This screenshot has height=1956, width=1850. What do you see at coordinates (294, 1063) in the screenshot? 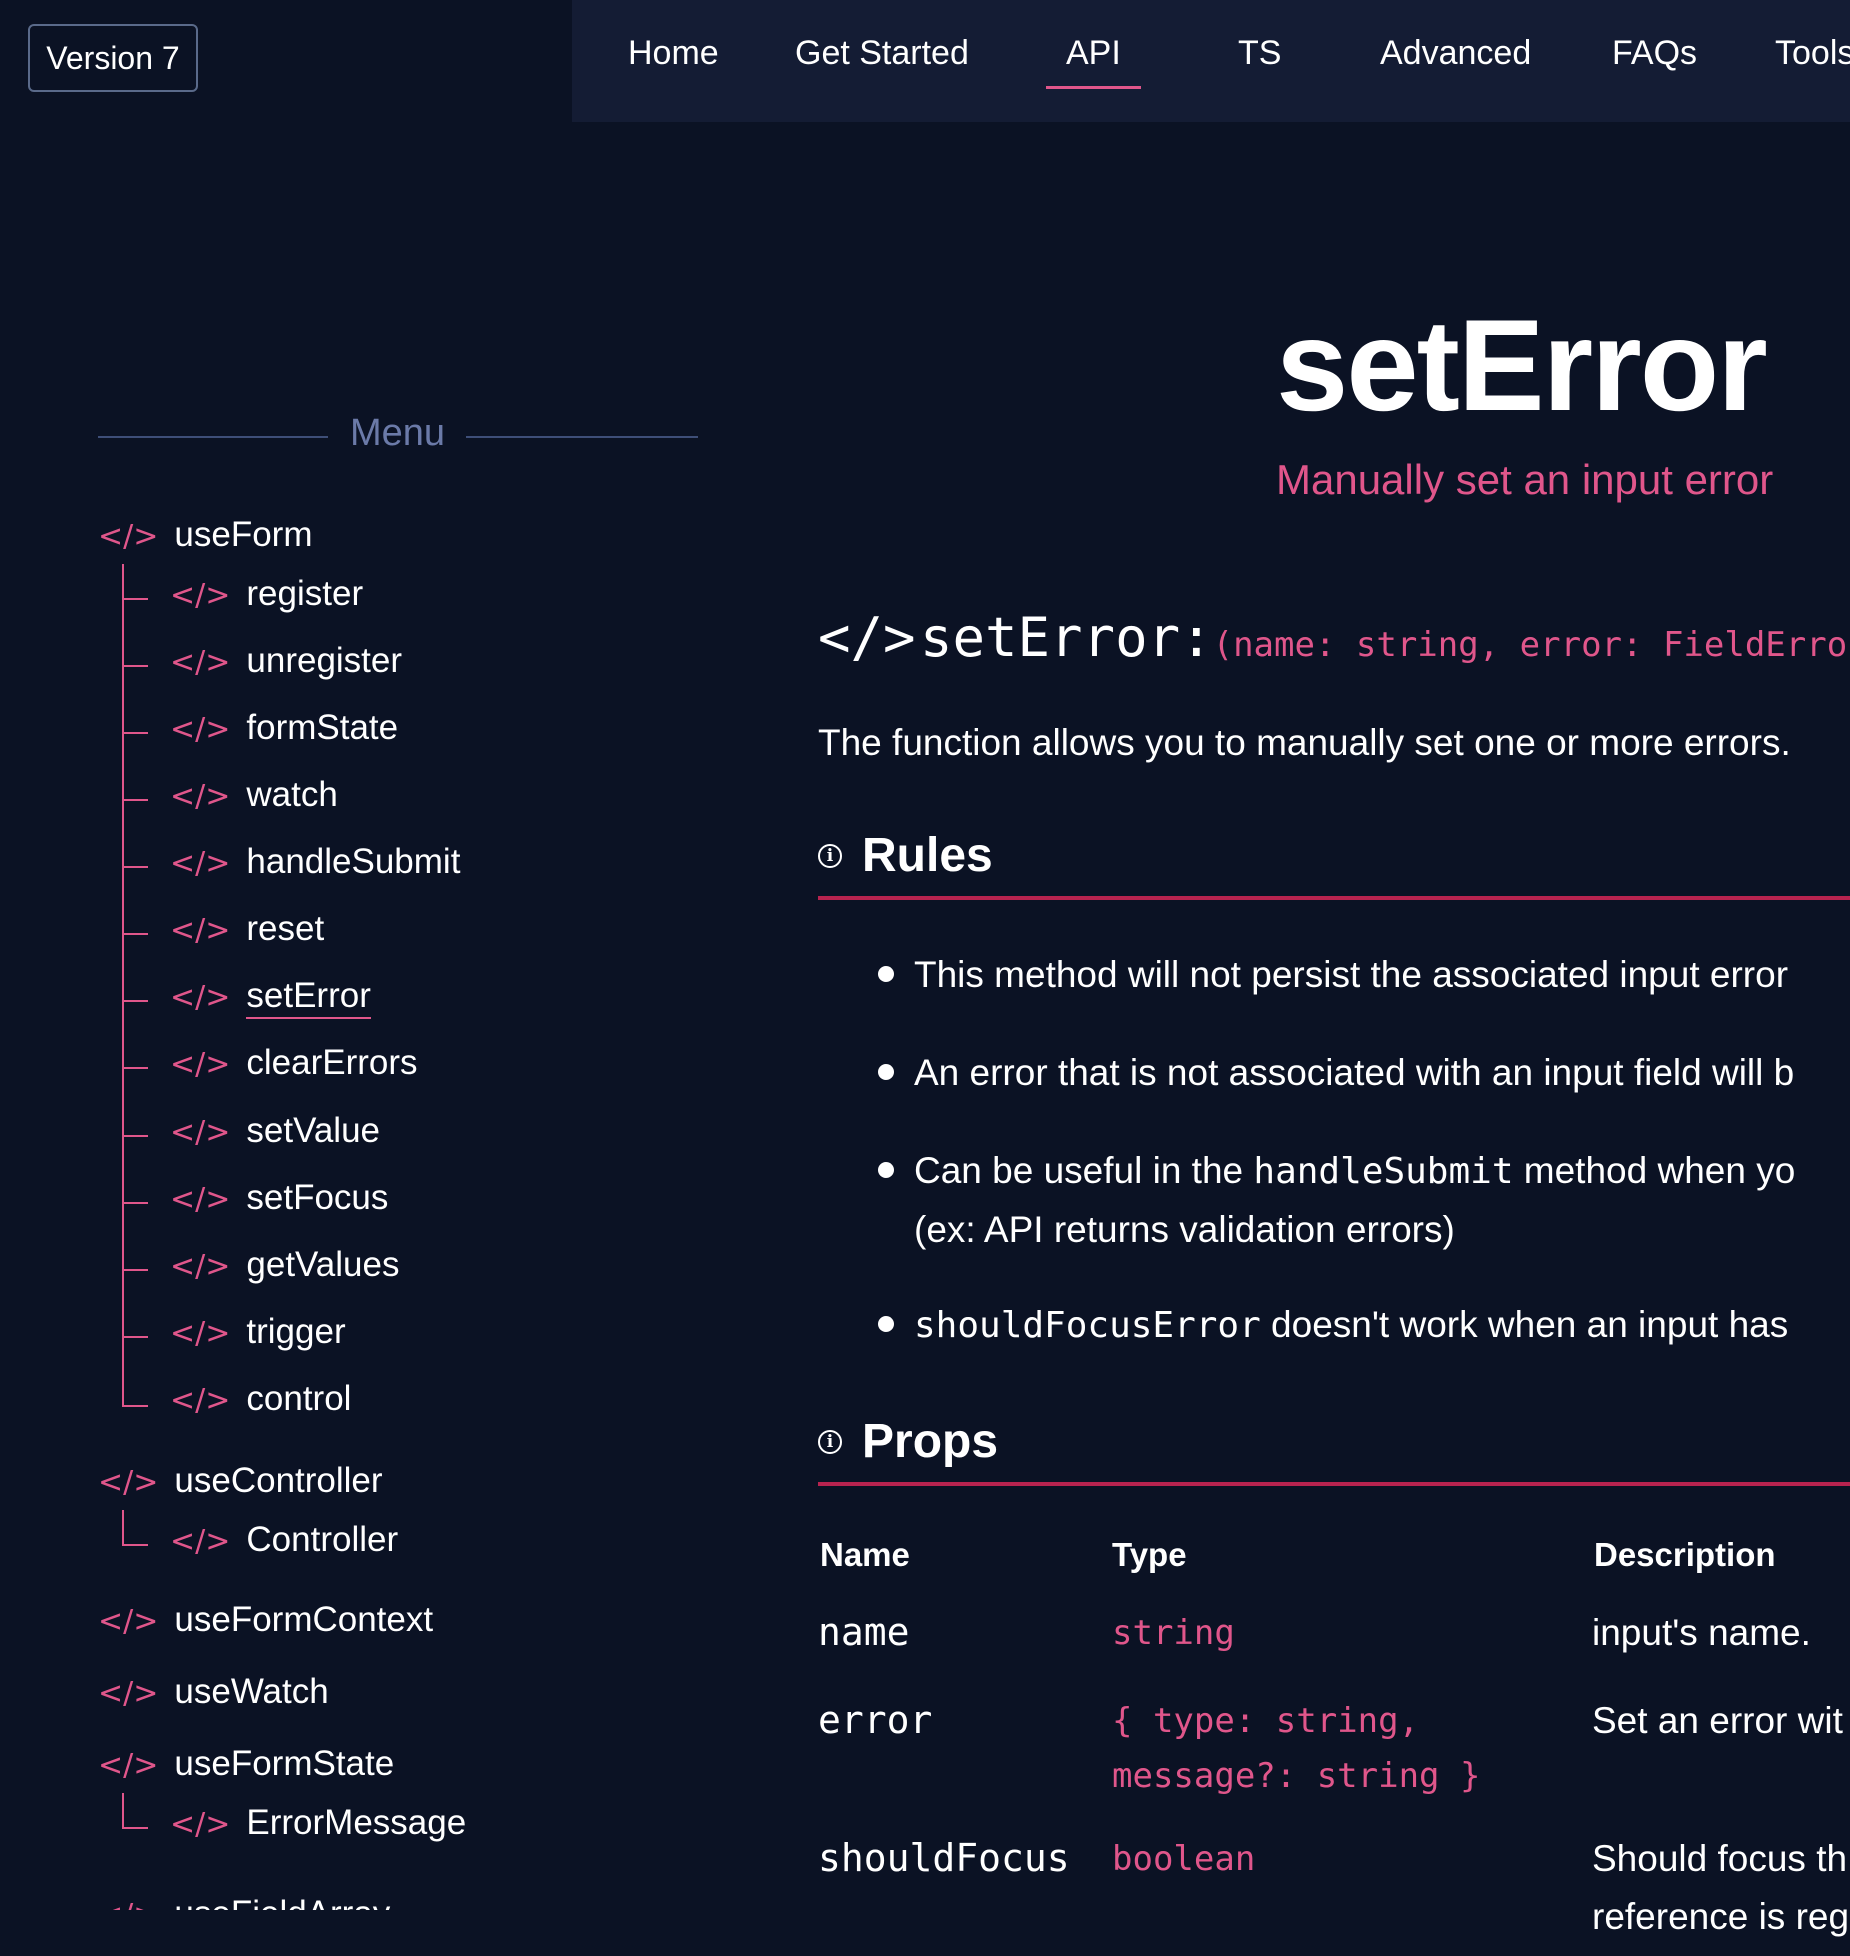
I see `sidebar-item-clearerrors: </> clearErrors` at bounding box center [294, 1063].